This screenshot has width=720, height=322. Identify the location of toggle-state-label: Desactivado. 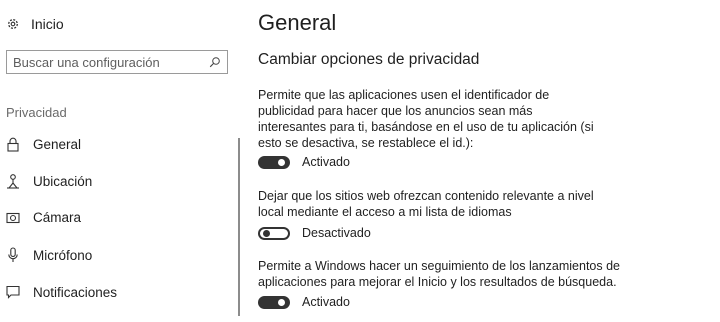
(336, 233).